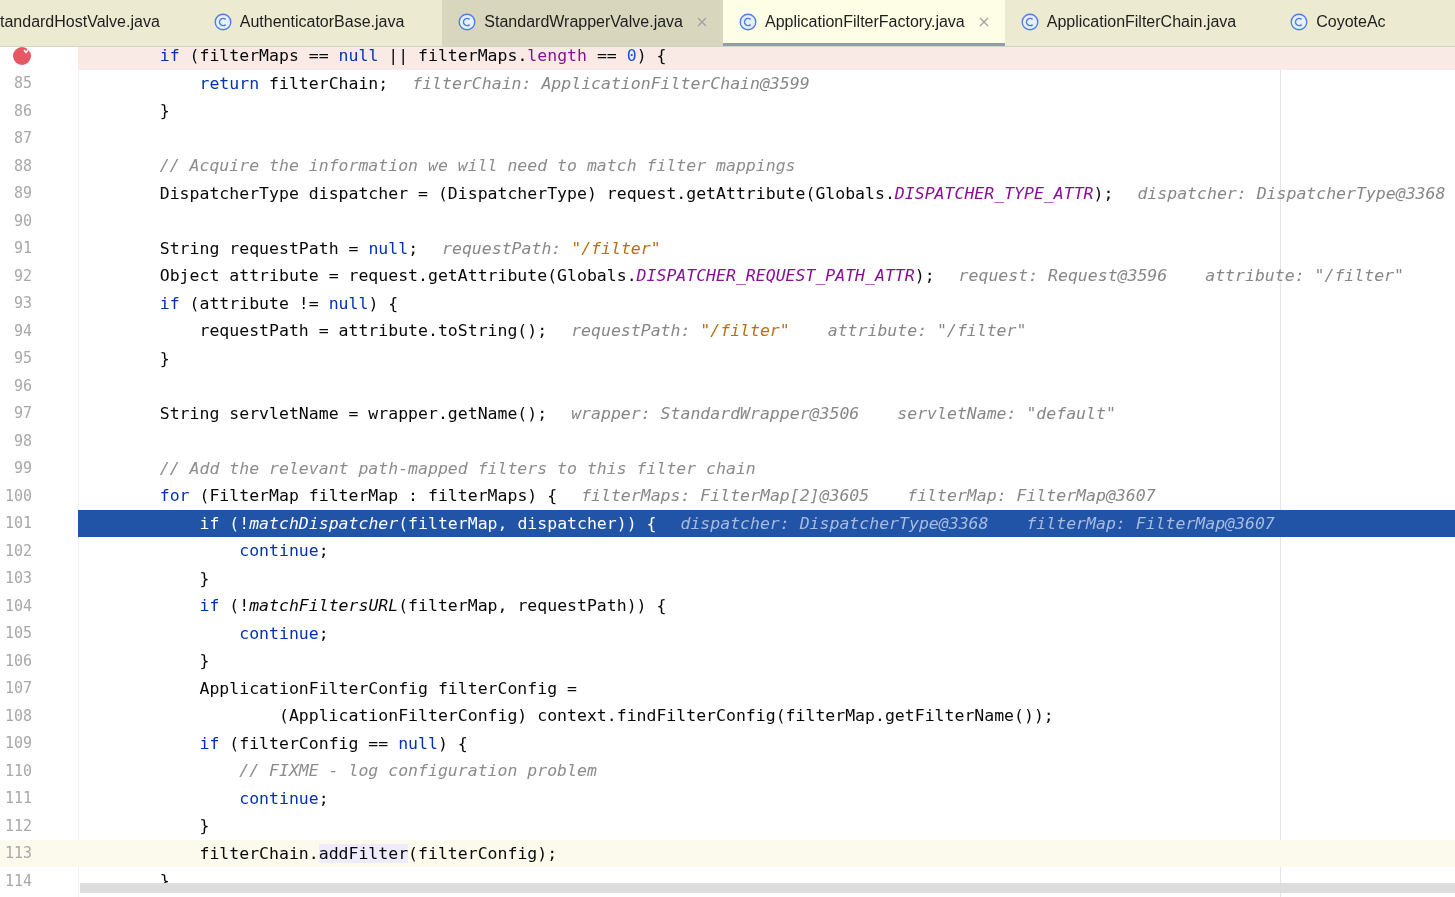 This screenshot has height=897, width=1455. I want to click on line-number: 89, so click(22, 193).